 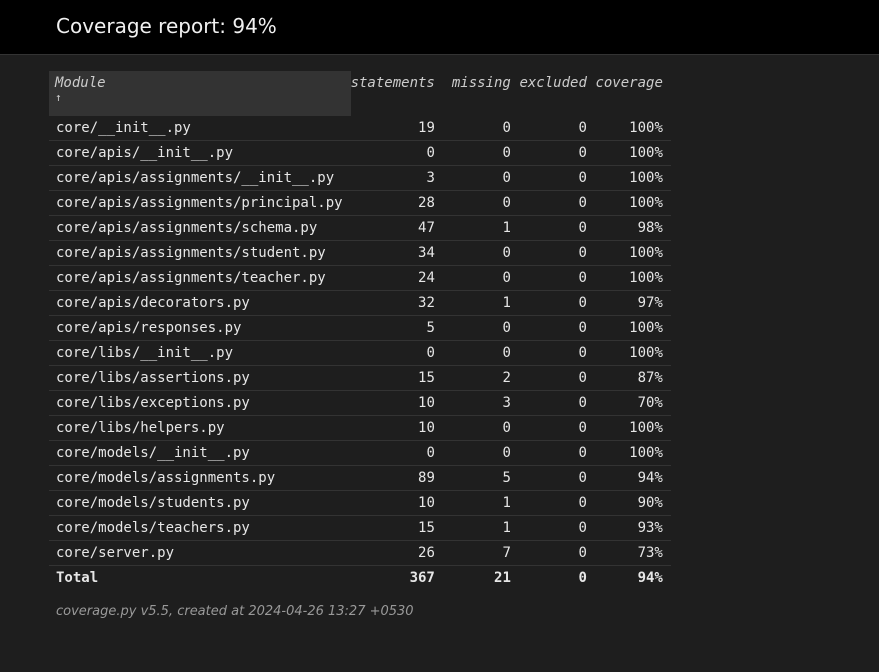 What do you see at coordinates (200, 453) in the screenshot?
I see `module-link: core/models/__init__.py` at bounding box center [200, 453].